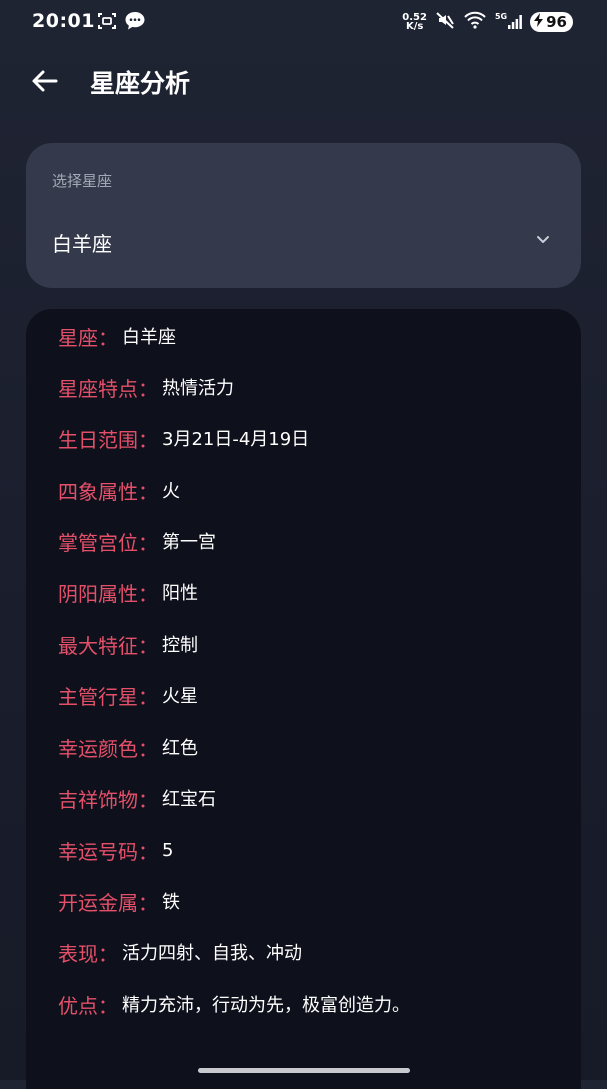  What do you see at coordinates (171, 902) in the screenshot?
I see `detail-value: 铁` at bounding box center [171, 902].